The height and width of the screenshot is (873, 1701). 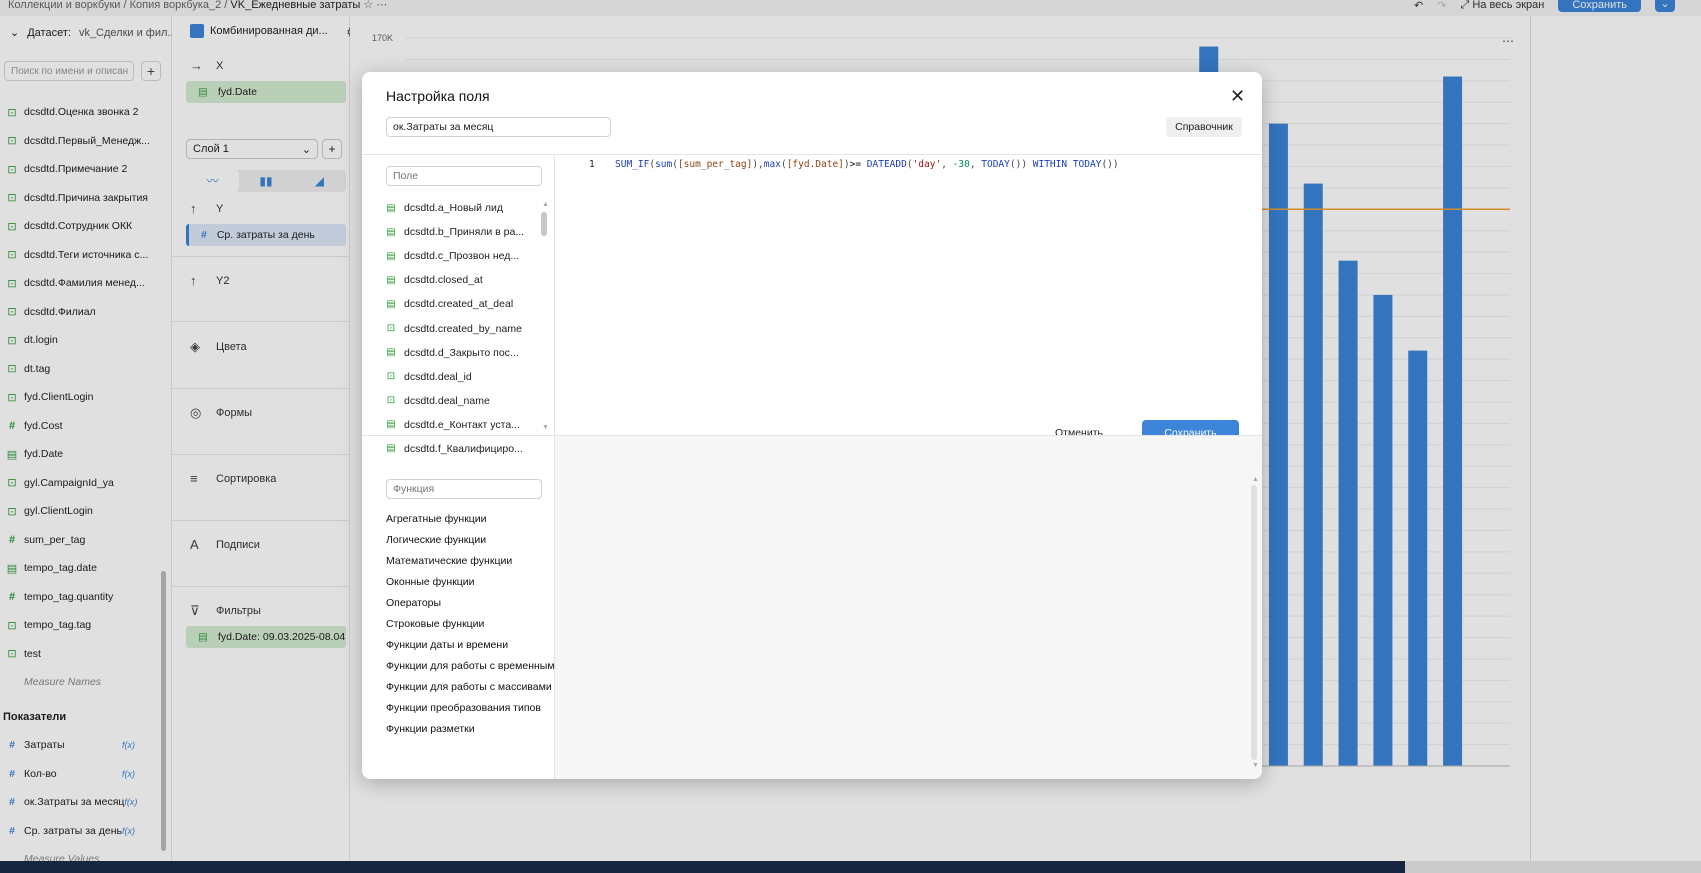 I want to click on function-category-item: Оконные функции, so click(x=470, y=581).